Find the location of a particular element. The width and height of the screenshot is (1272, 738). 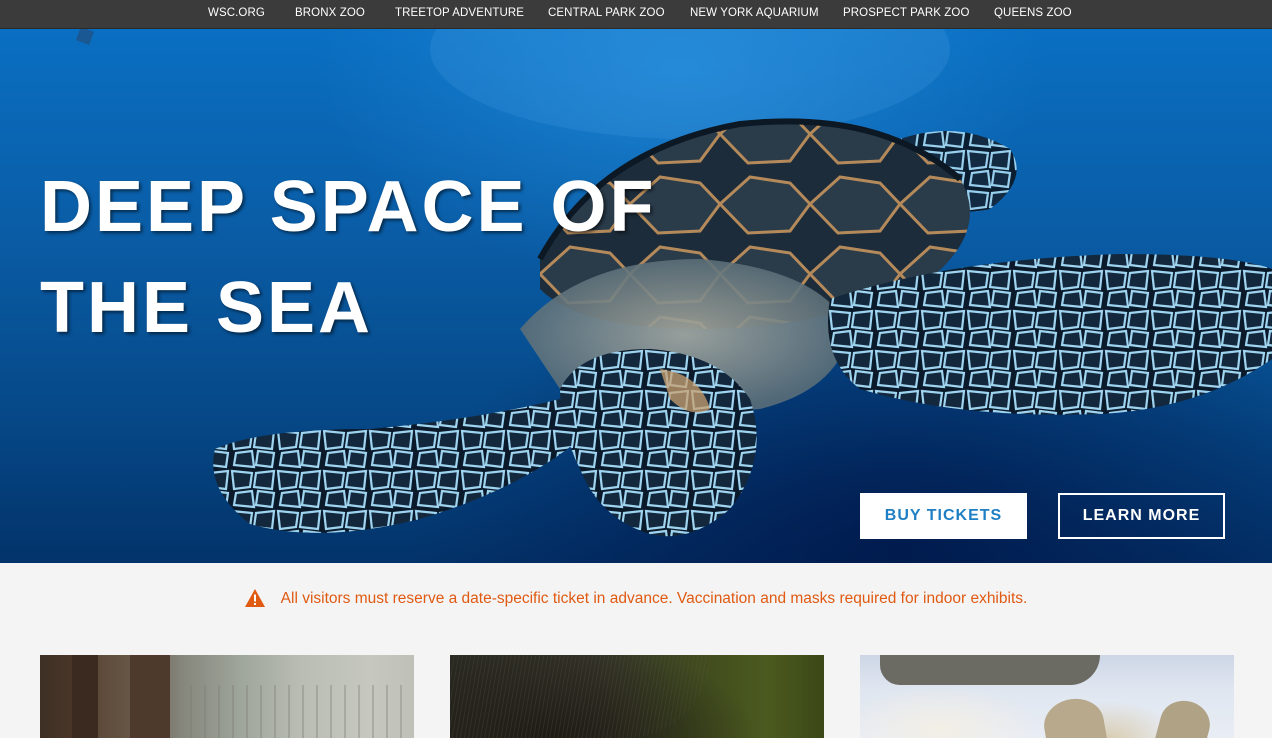

nav-link-bronx-zoo: BRONX ZOO is located at coordinates (330, 13).